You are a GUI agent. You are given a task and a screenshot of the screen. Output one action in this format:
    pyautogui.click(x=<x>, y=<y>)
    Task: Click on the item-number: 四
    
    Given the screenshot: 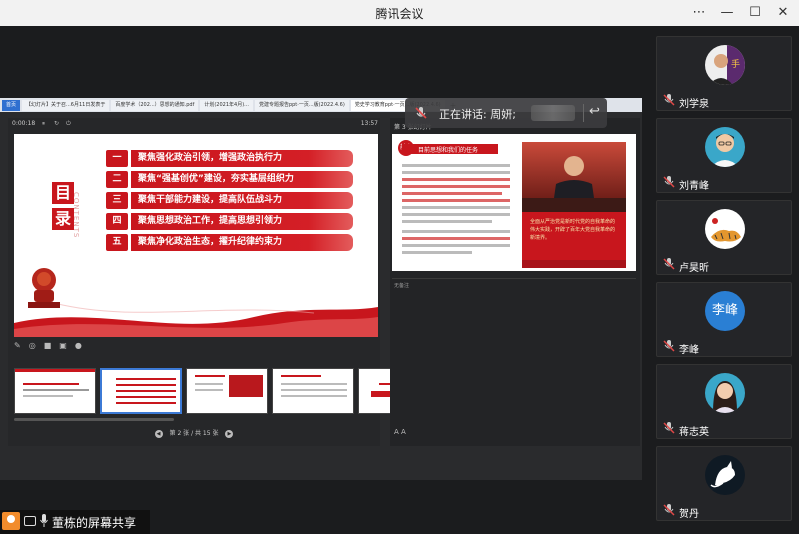 What is the action you would take?
    pyautogui.click(x=117, y=221)
    